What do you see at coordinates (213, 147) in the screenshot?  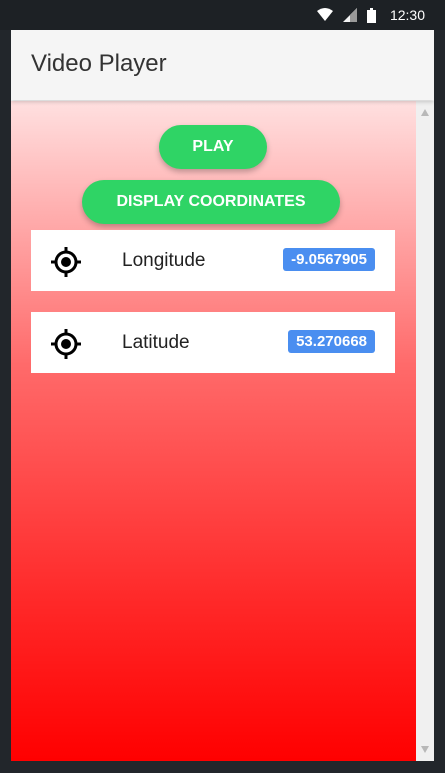 I see `play-button: PLAY` at bounding box center [213, 147].